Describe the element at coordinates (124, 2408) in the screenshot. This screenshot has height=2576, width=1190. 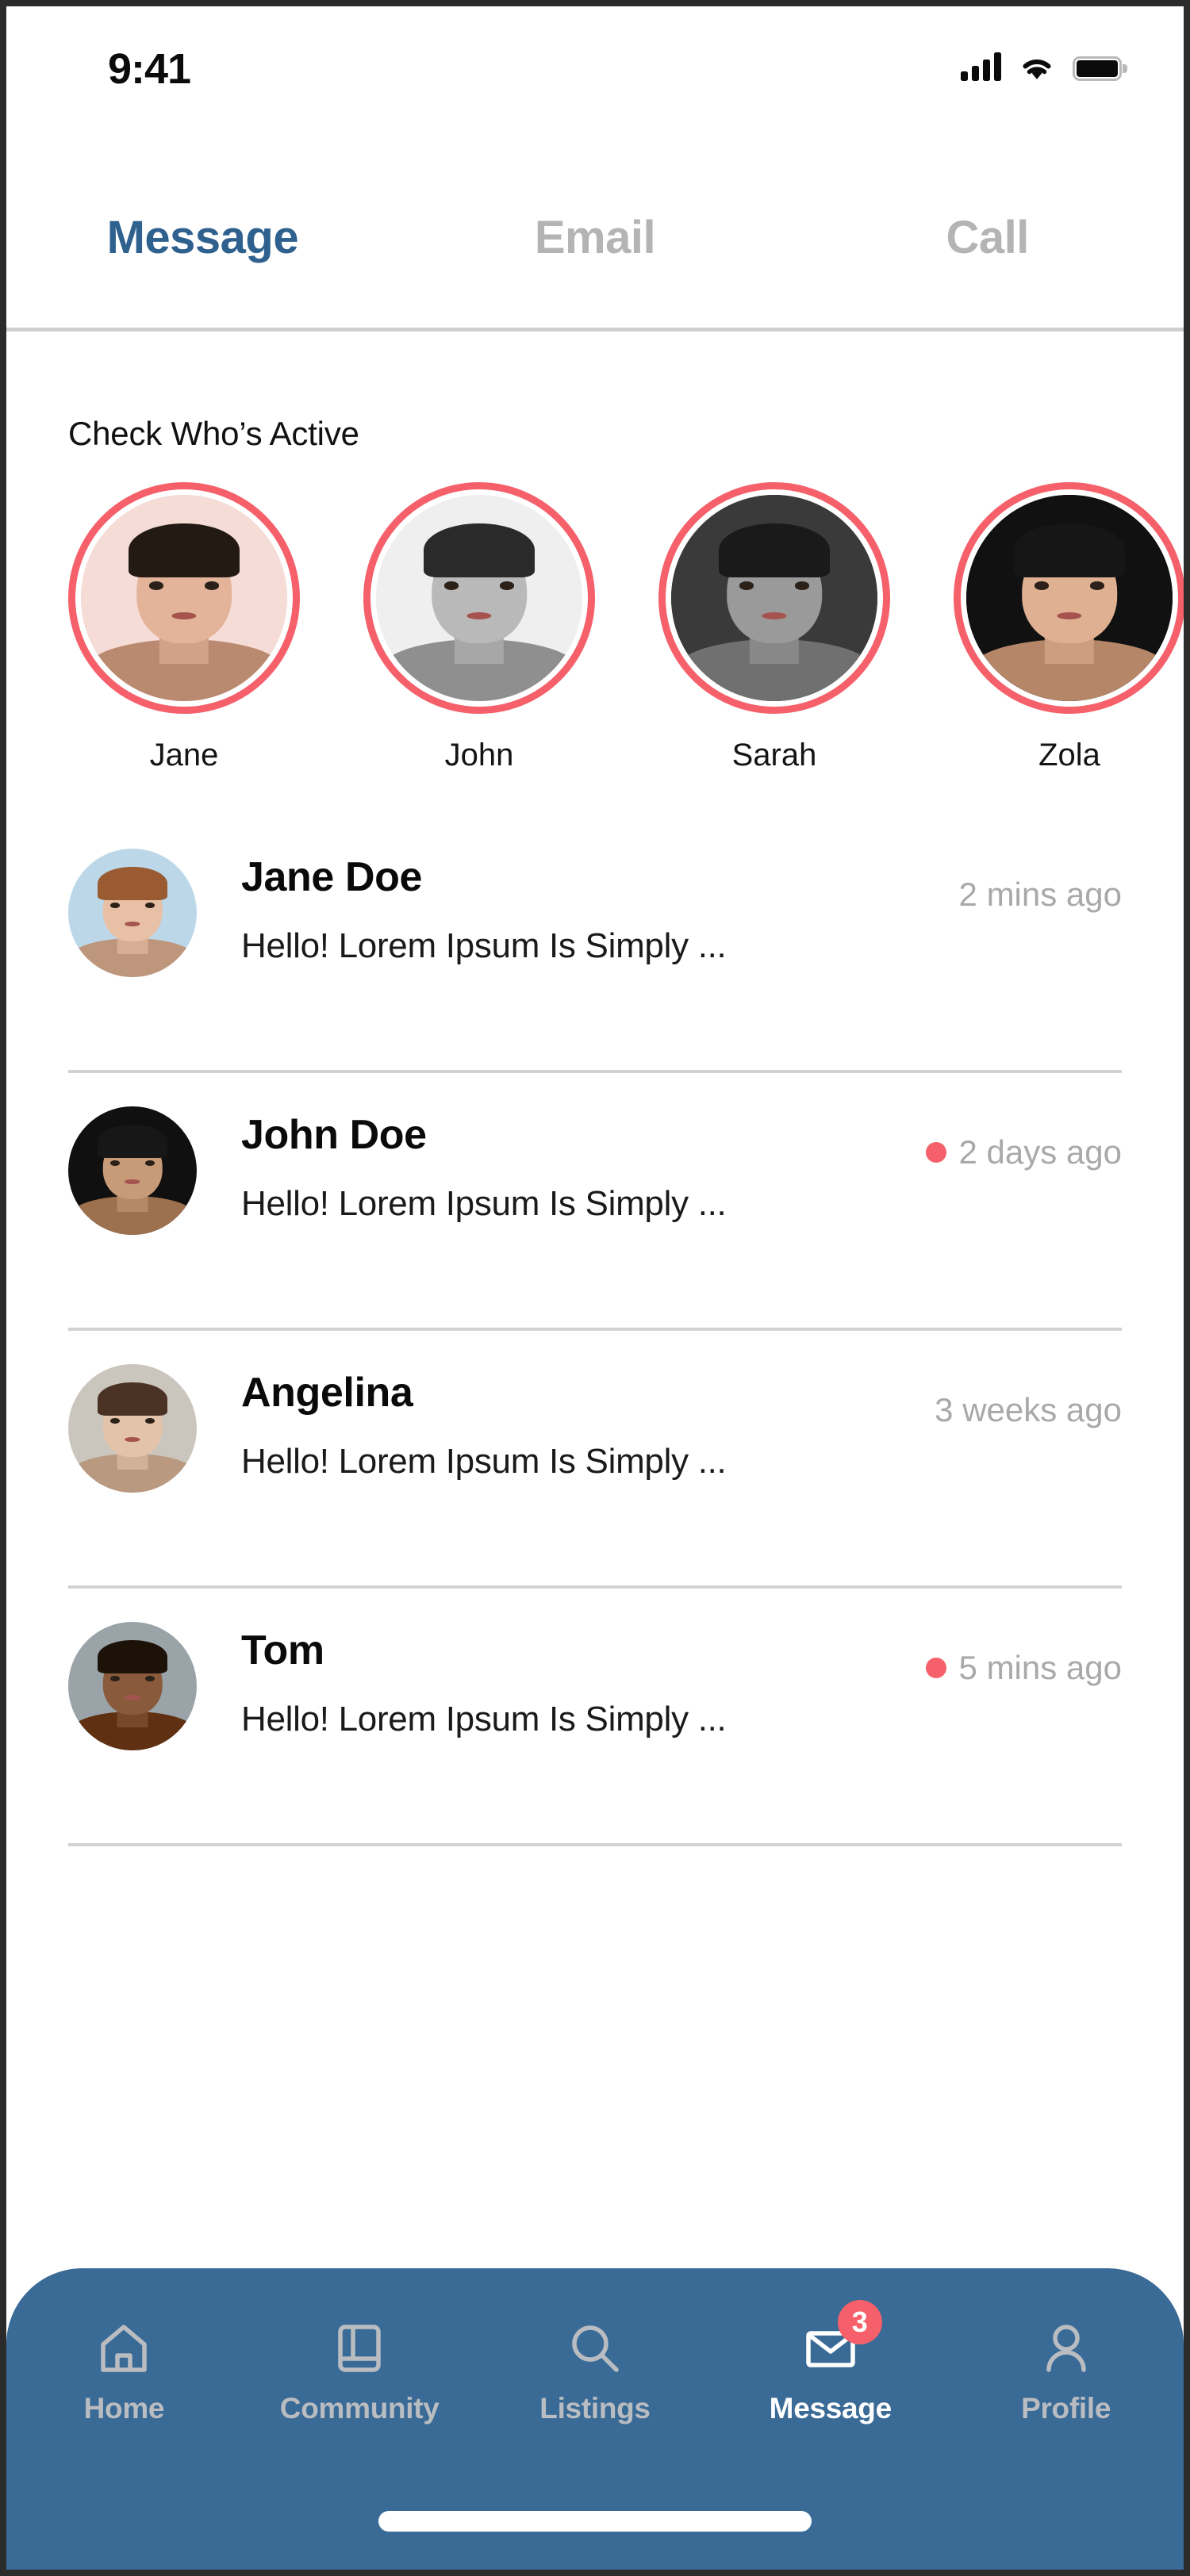
I see `nav-label: Home` at that location.